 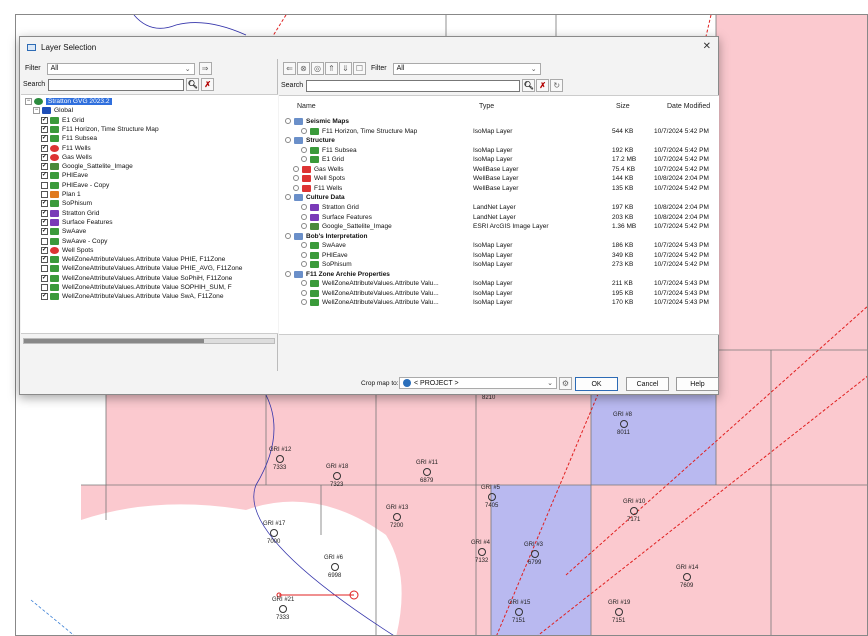 I want to click on tree-item: ✓ Google_Sattelite_Image, so click(x=87, y=166).